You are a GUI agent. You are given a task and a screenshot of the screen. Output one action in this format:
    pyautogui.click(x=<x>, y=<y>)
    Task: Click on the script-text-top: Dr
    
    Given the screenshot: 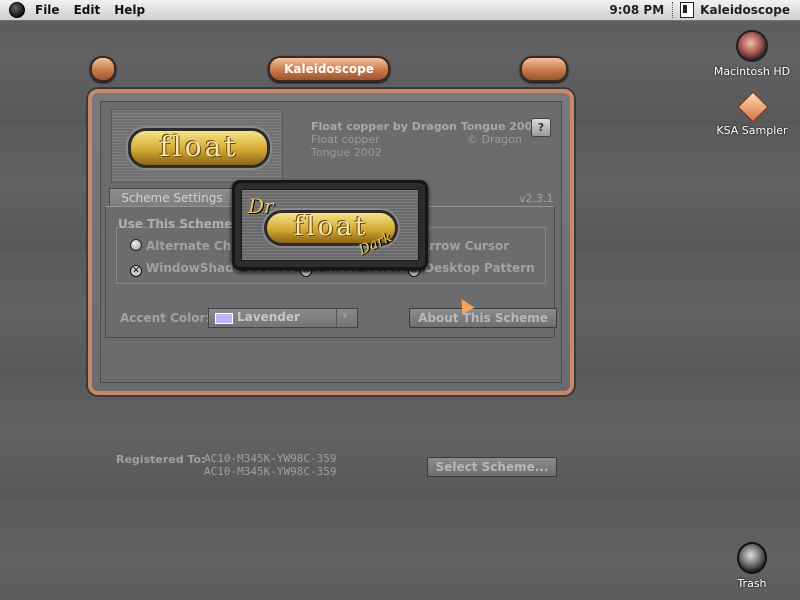 What is the action you would take?
    pyautogui.click(x=261, y=206)
    